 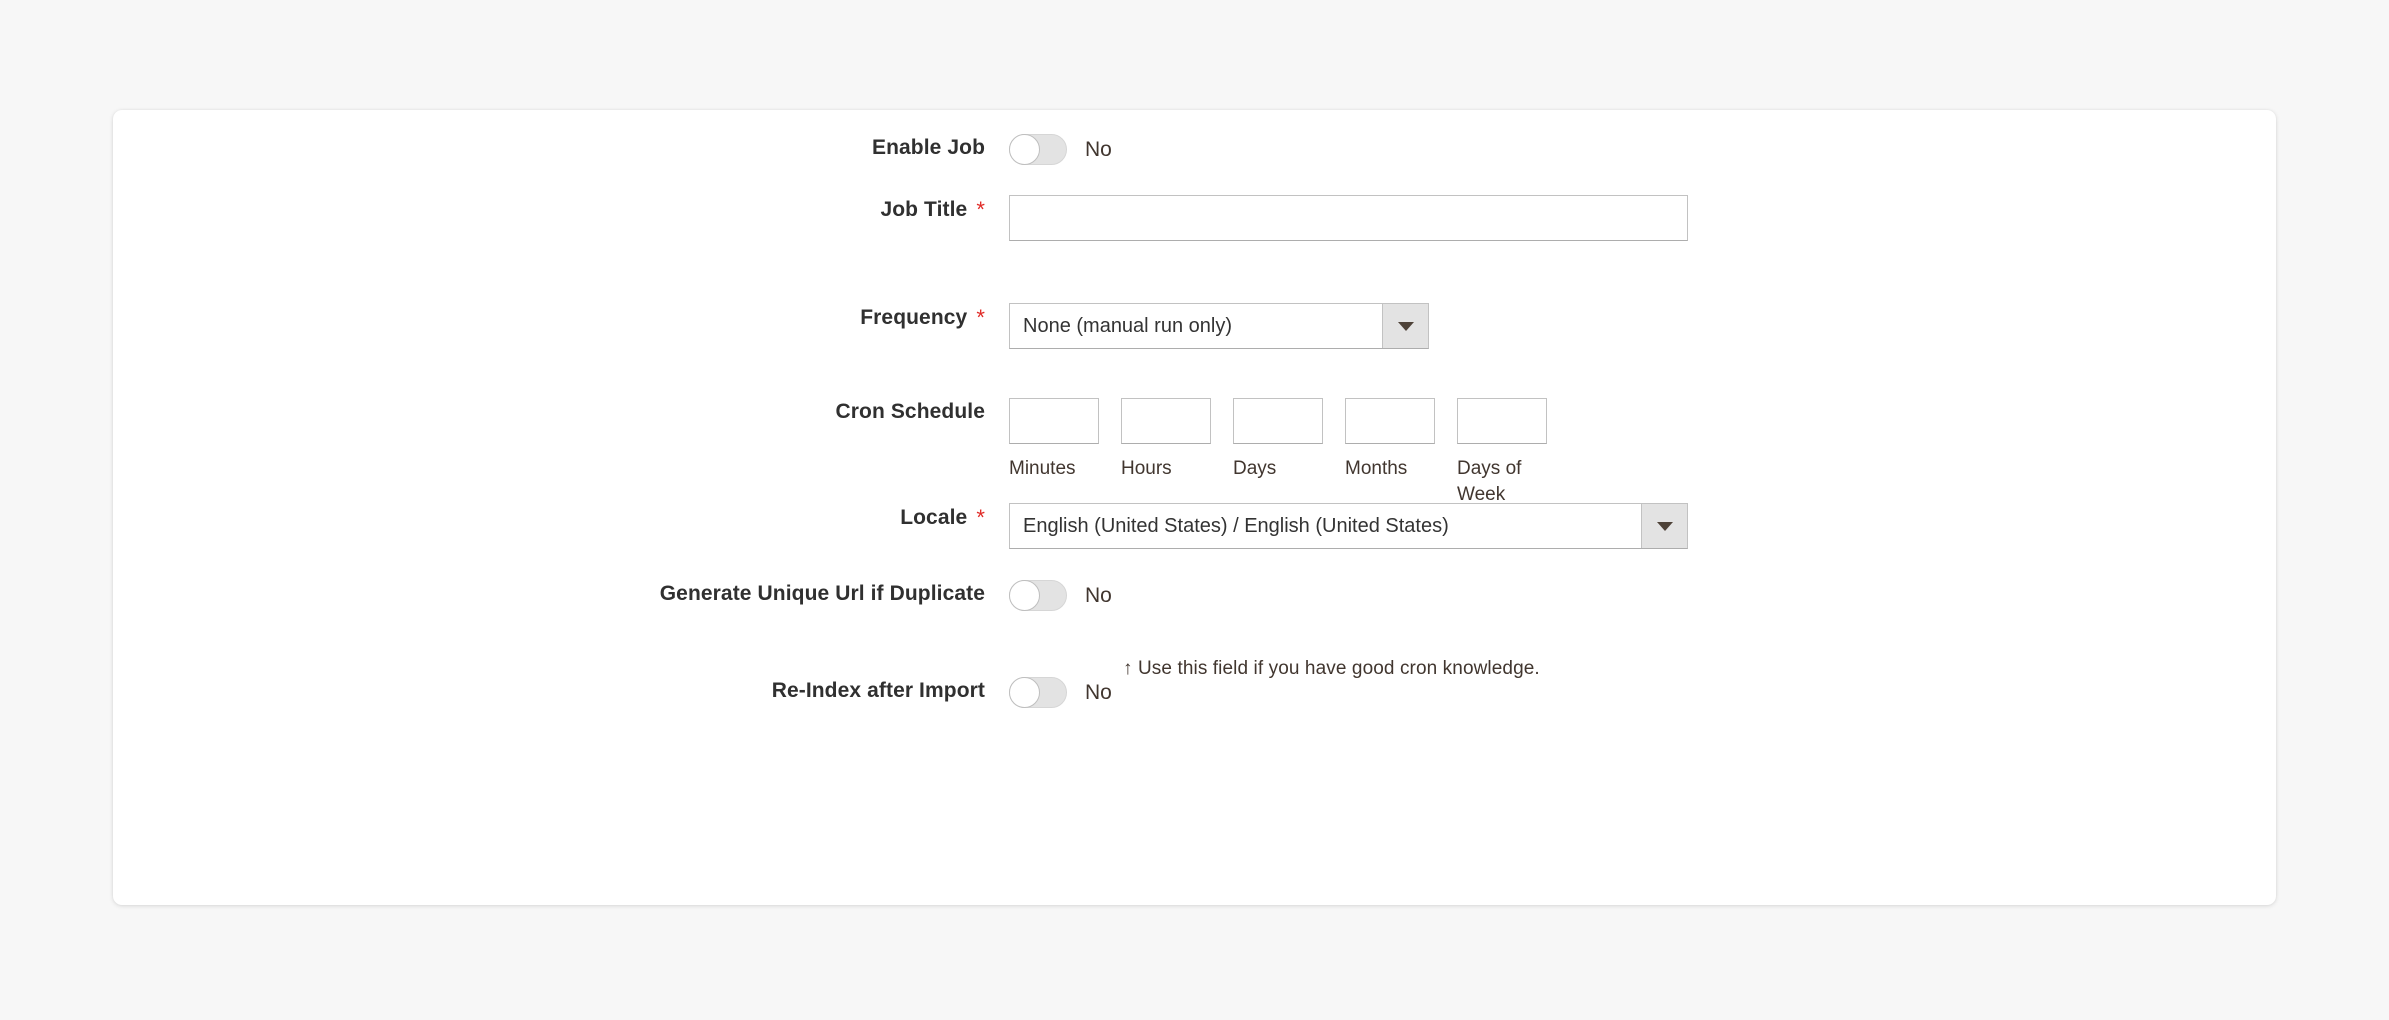 What do you see at coordinates (549, 317) in the screenshot?
I see `frequency-label: Frequency *` at bounding box center [549, 317].